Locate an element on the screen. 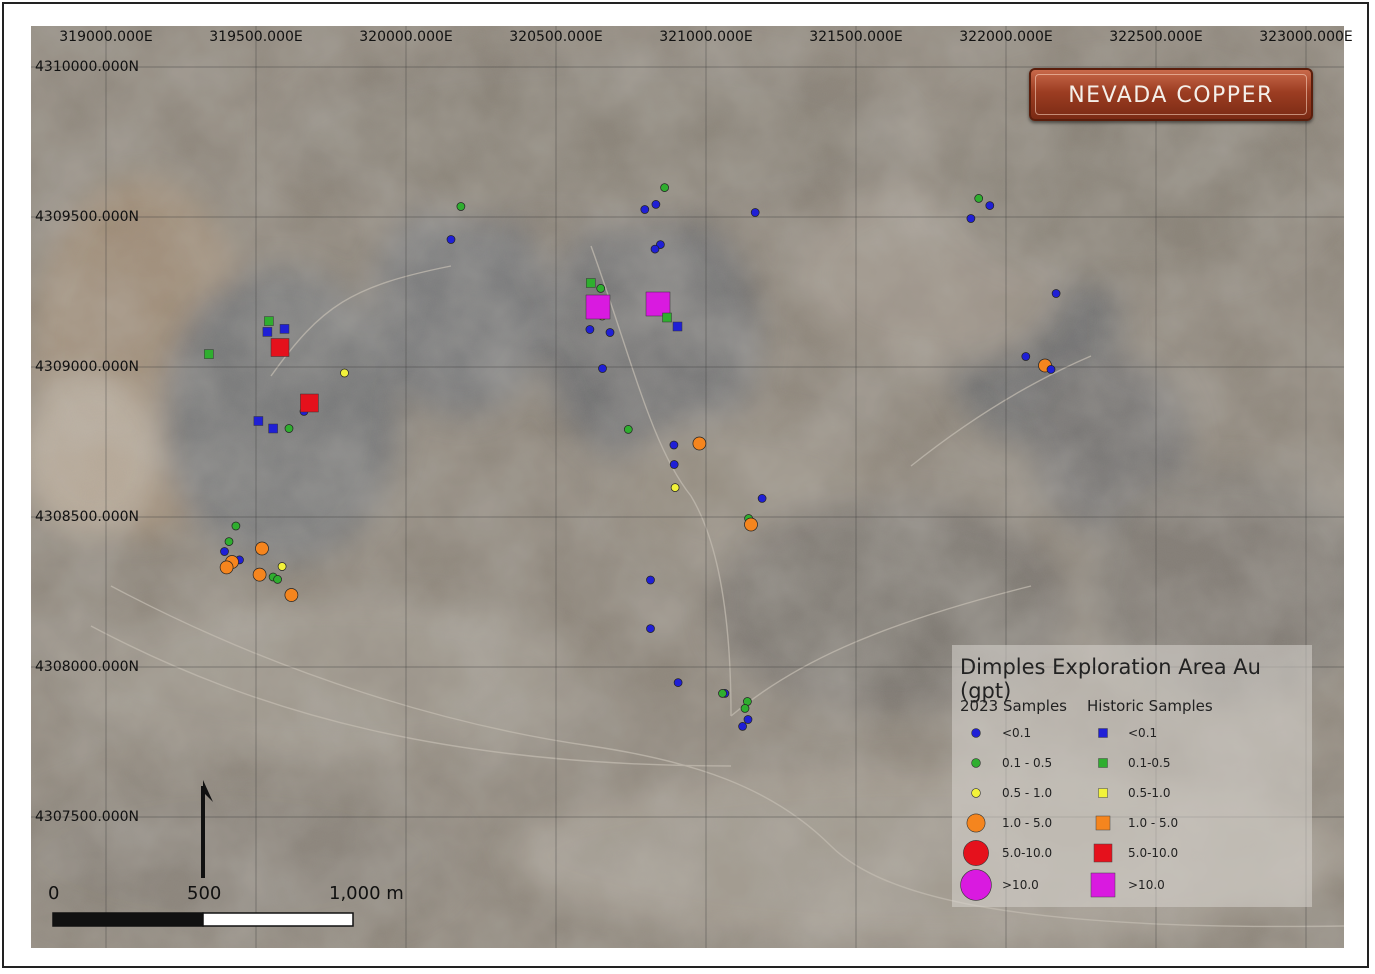 The height and width of the screenshot is (974, 1375). scale-label-0: 0 is located at coordinates (54, 893).